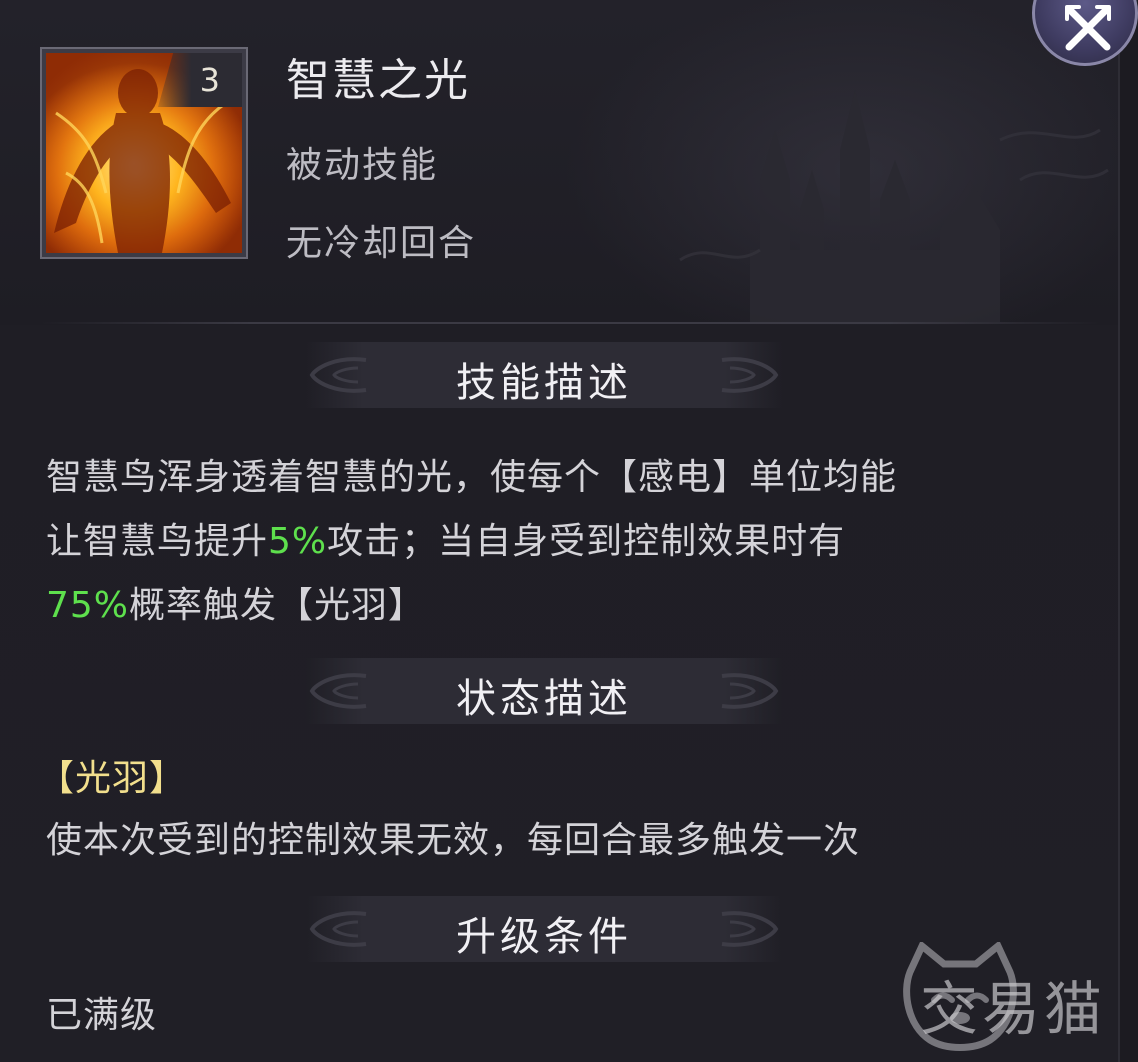  What do you see at coordinates (381, 243) in the screenshot?
I see `skill-cooldown: 无冷却回合` at bounding box center [381, 243].